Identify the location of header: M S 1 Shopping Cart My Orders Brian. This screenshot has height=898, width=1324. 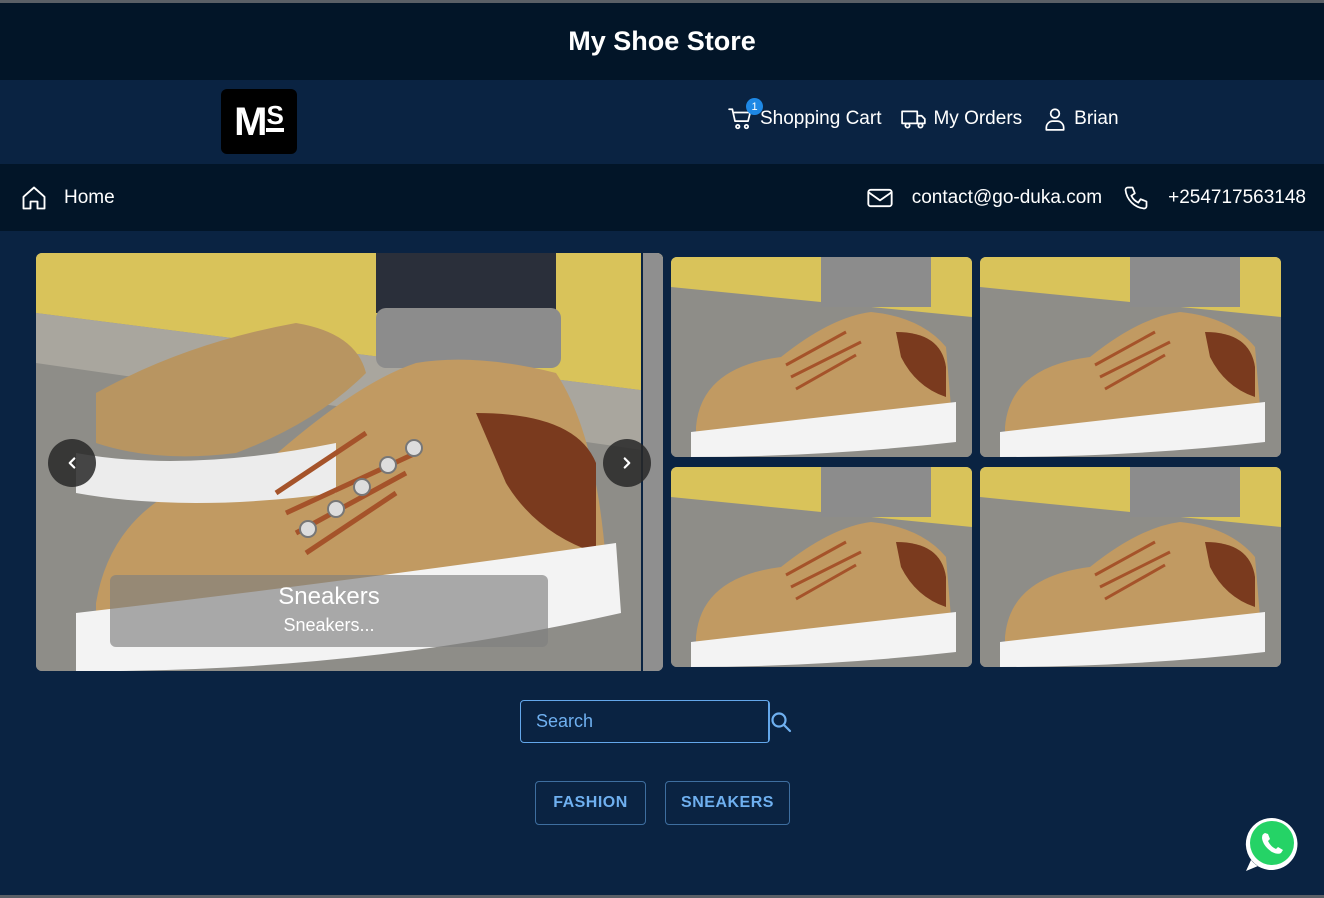
(662, 122).